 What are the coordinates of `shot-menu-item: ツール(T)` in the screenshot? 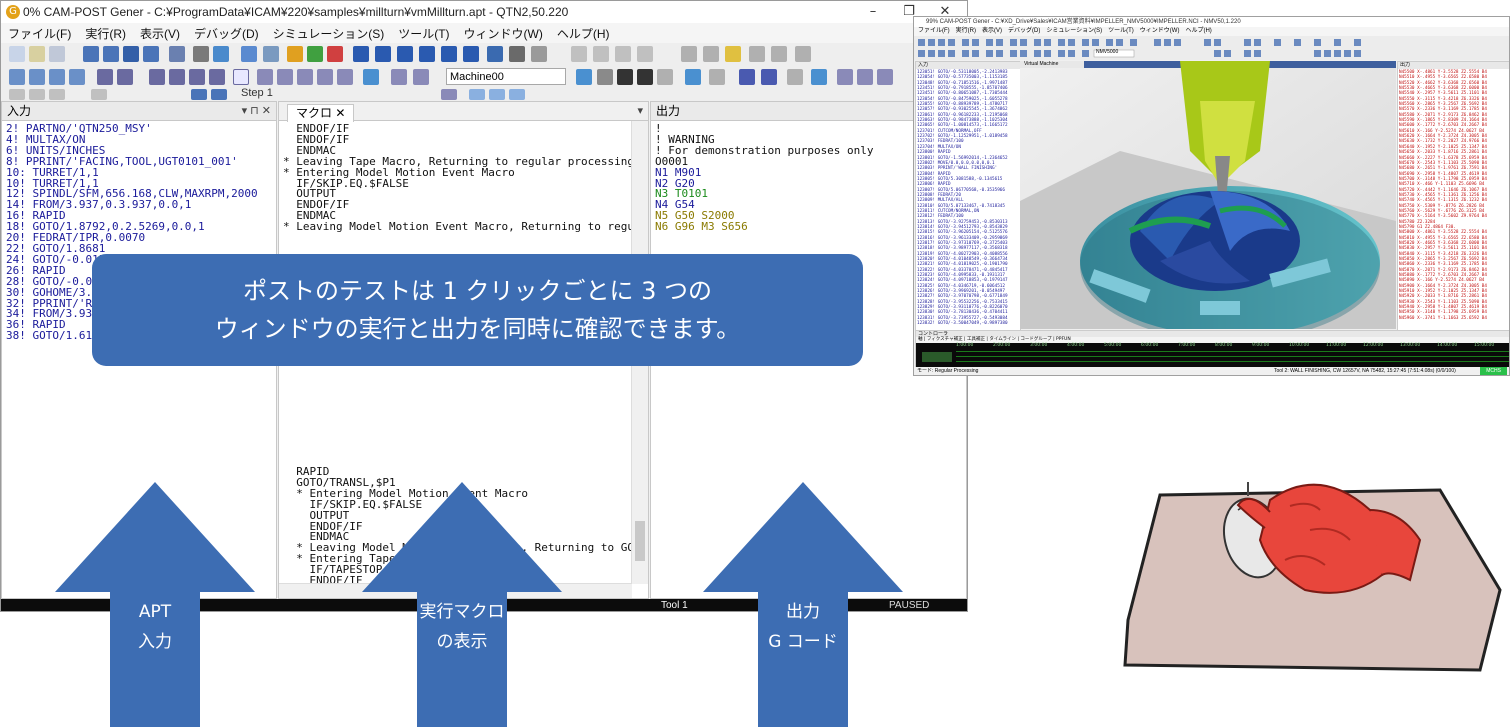 It's located at (1121, 31).